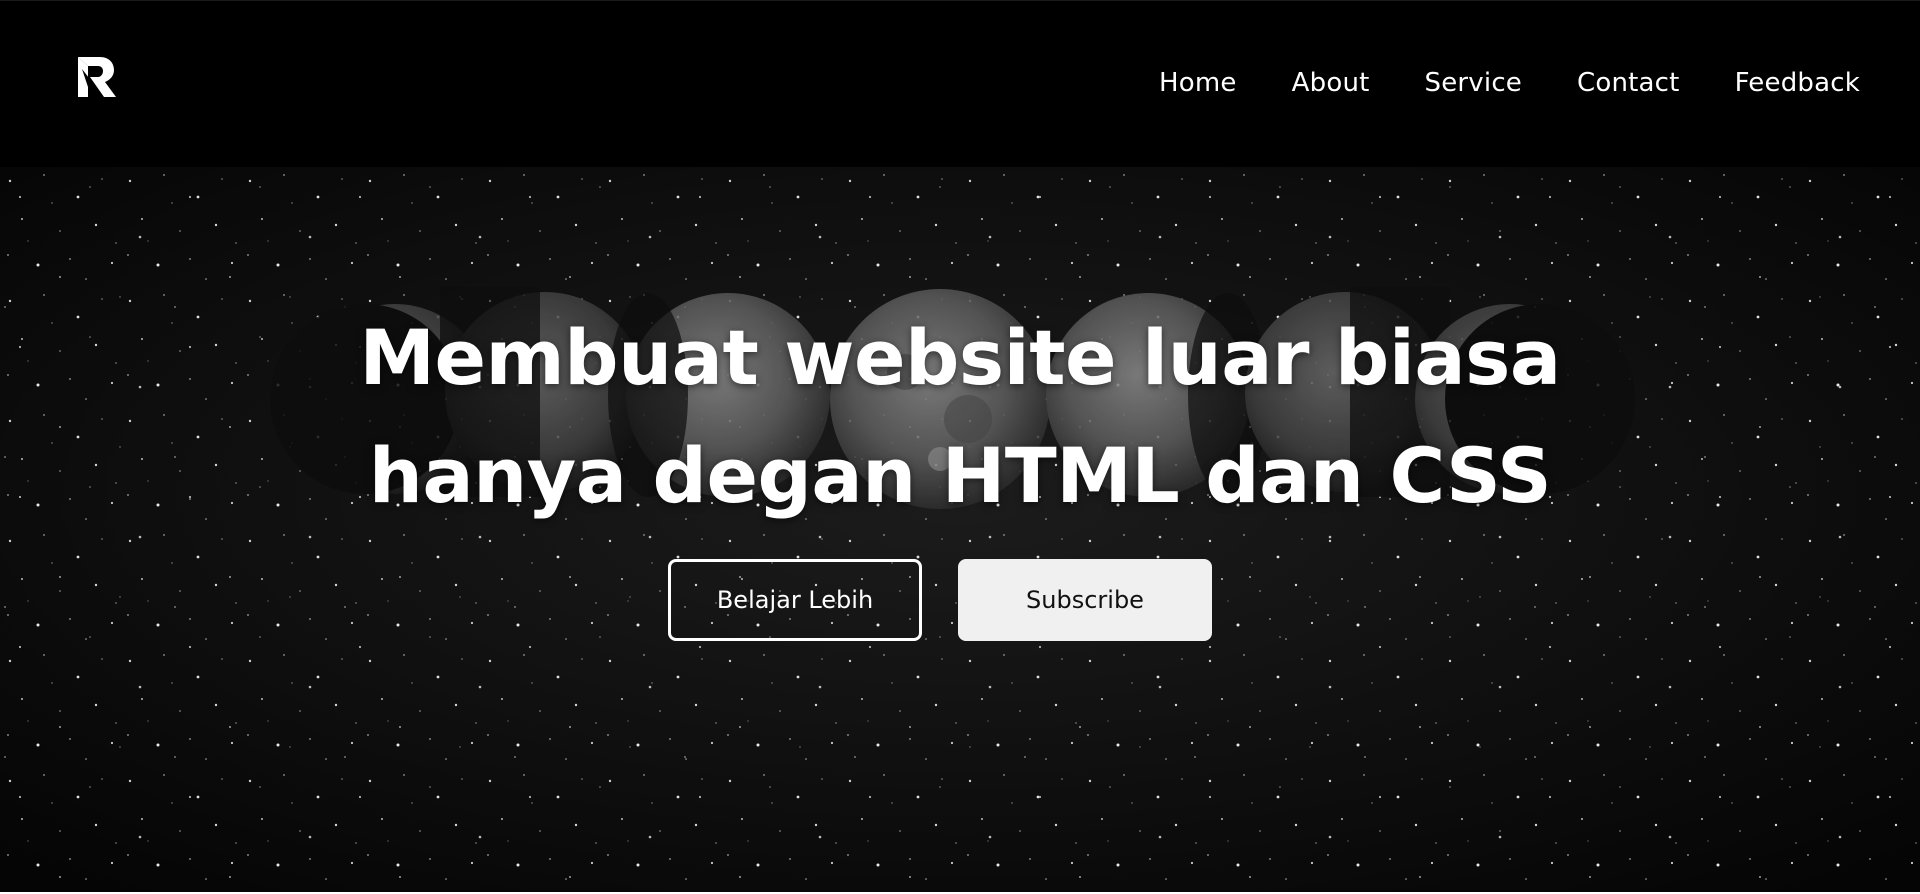  I want to click on nav-link-about: About, so click(1331, 83).